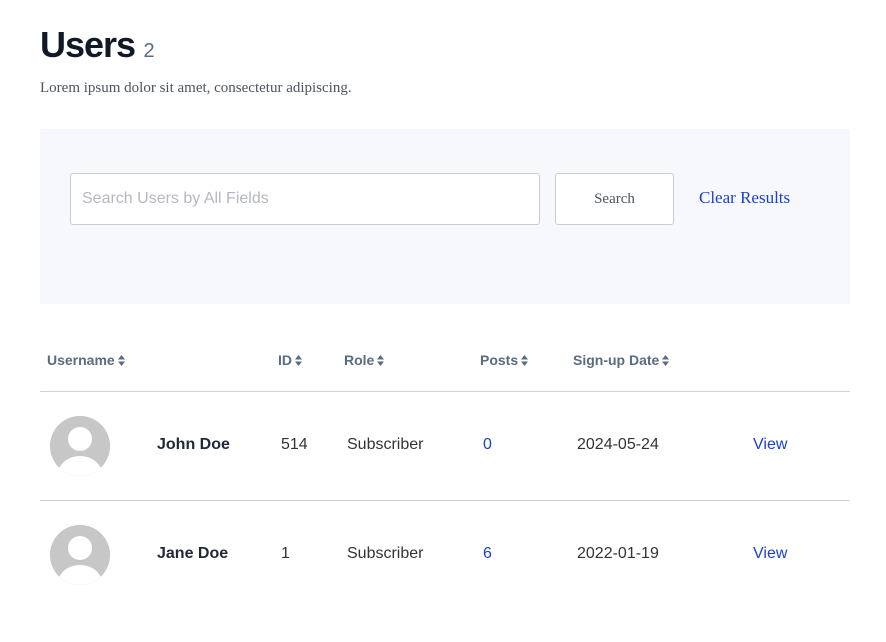  What do you see at coordinates (614, 199) in the screenshot?
I see `search-button: Search` at bounding box center [614, 199].